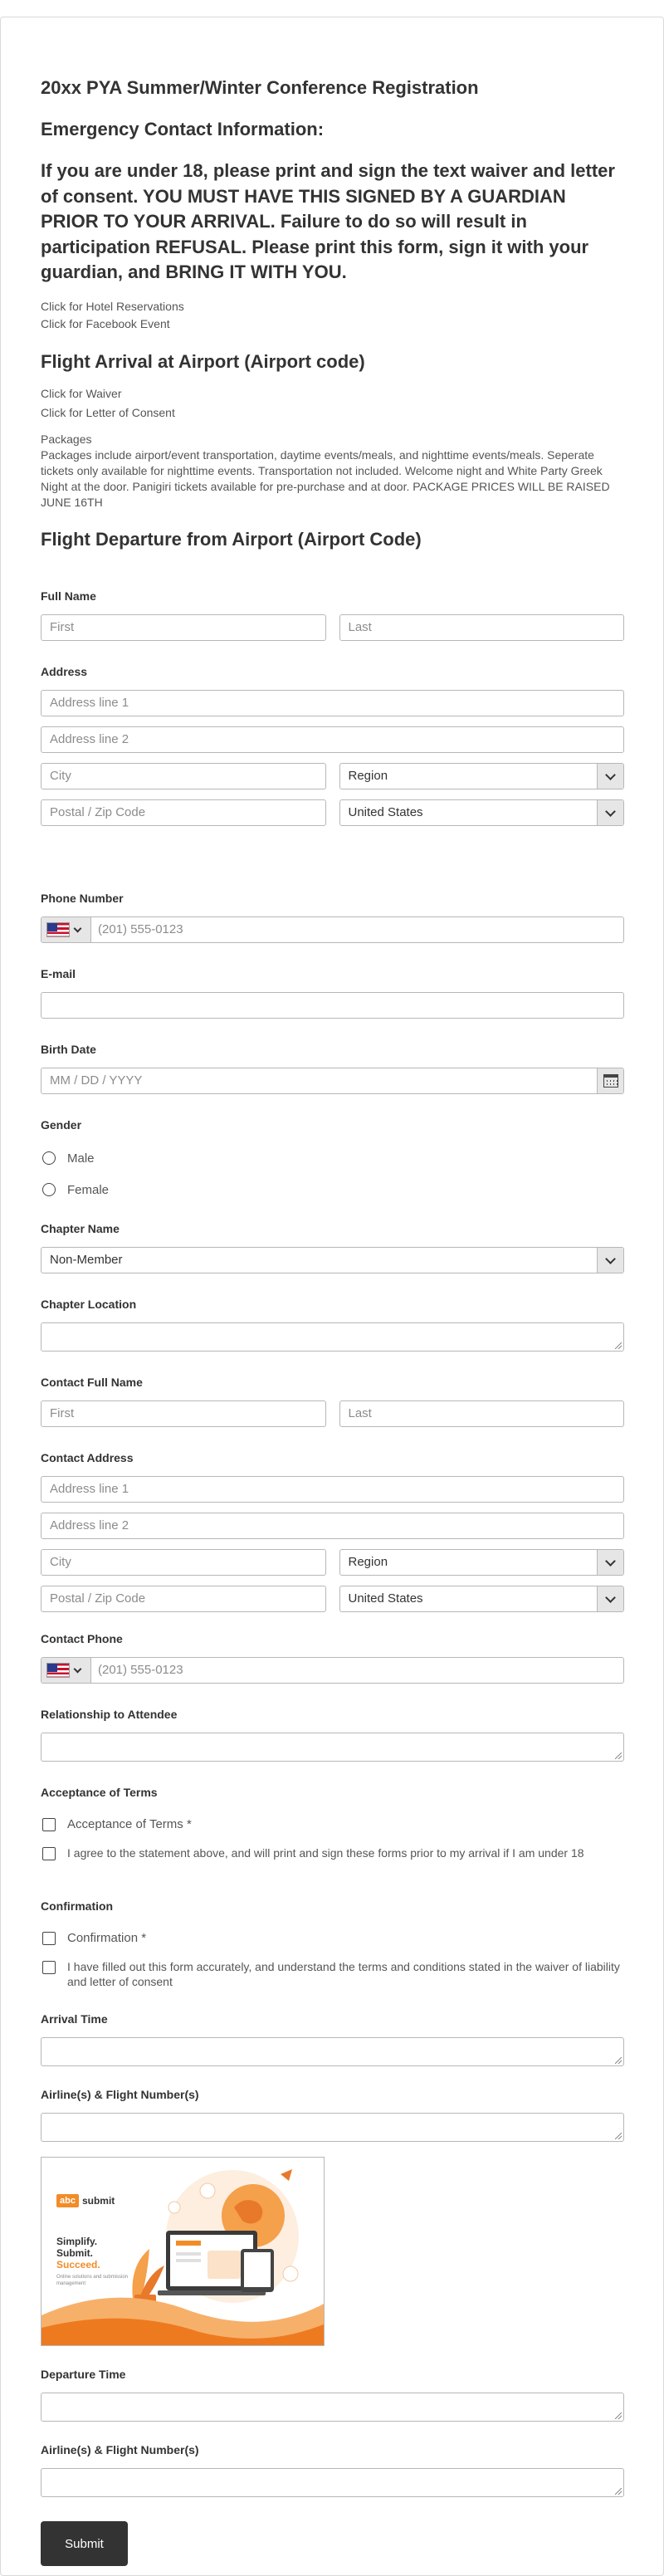 The height and width of the screenshot is (2576, 664). What do you see at coordinates (332, 2051) in the screenshot?
I see `arrival-time-textarea` at bounding box center [332, 2051].